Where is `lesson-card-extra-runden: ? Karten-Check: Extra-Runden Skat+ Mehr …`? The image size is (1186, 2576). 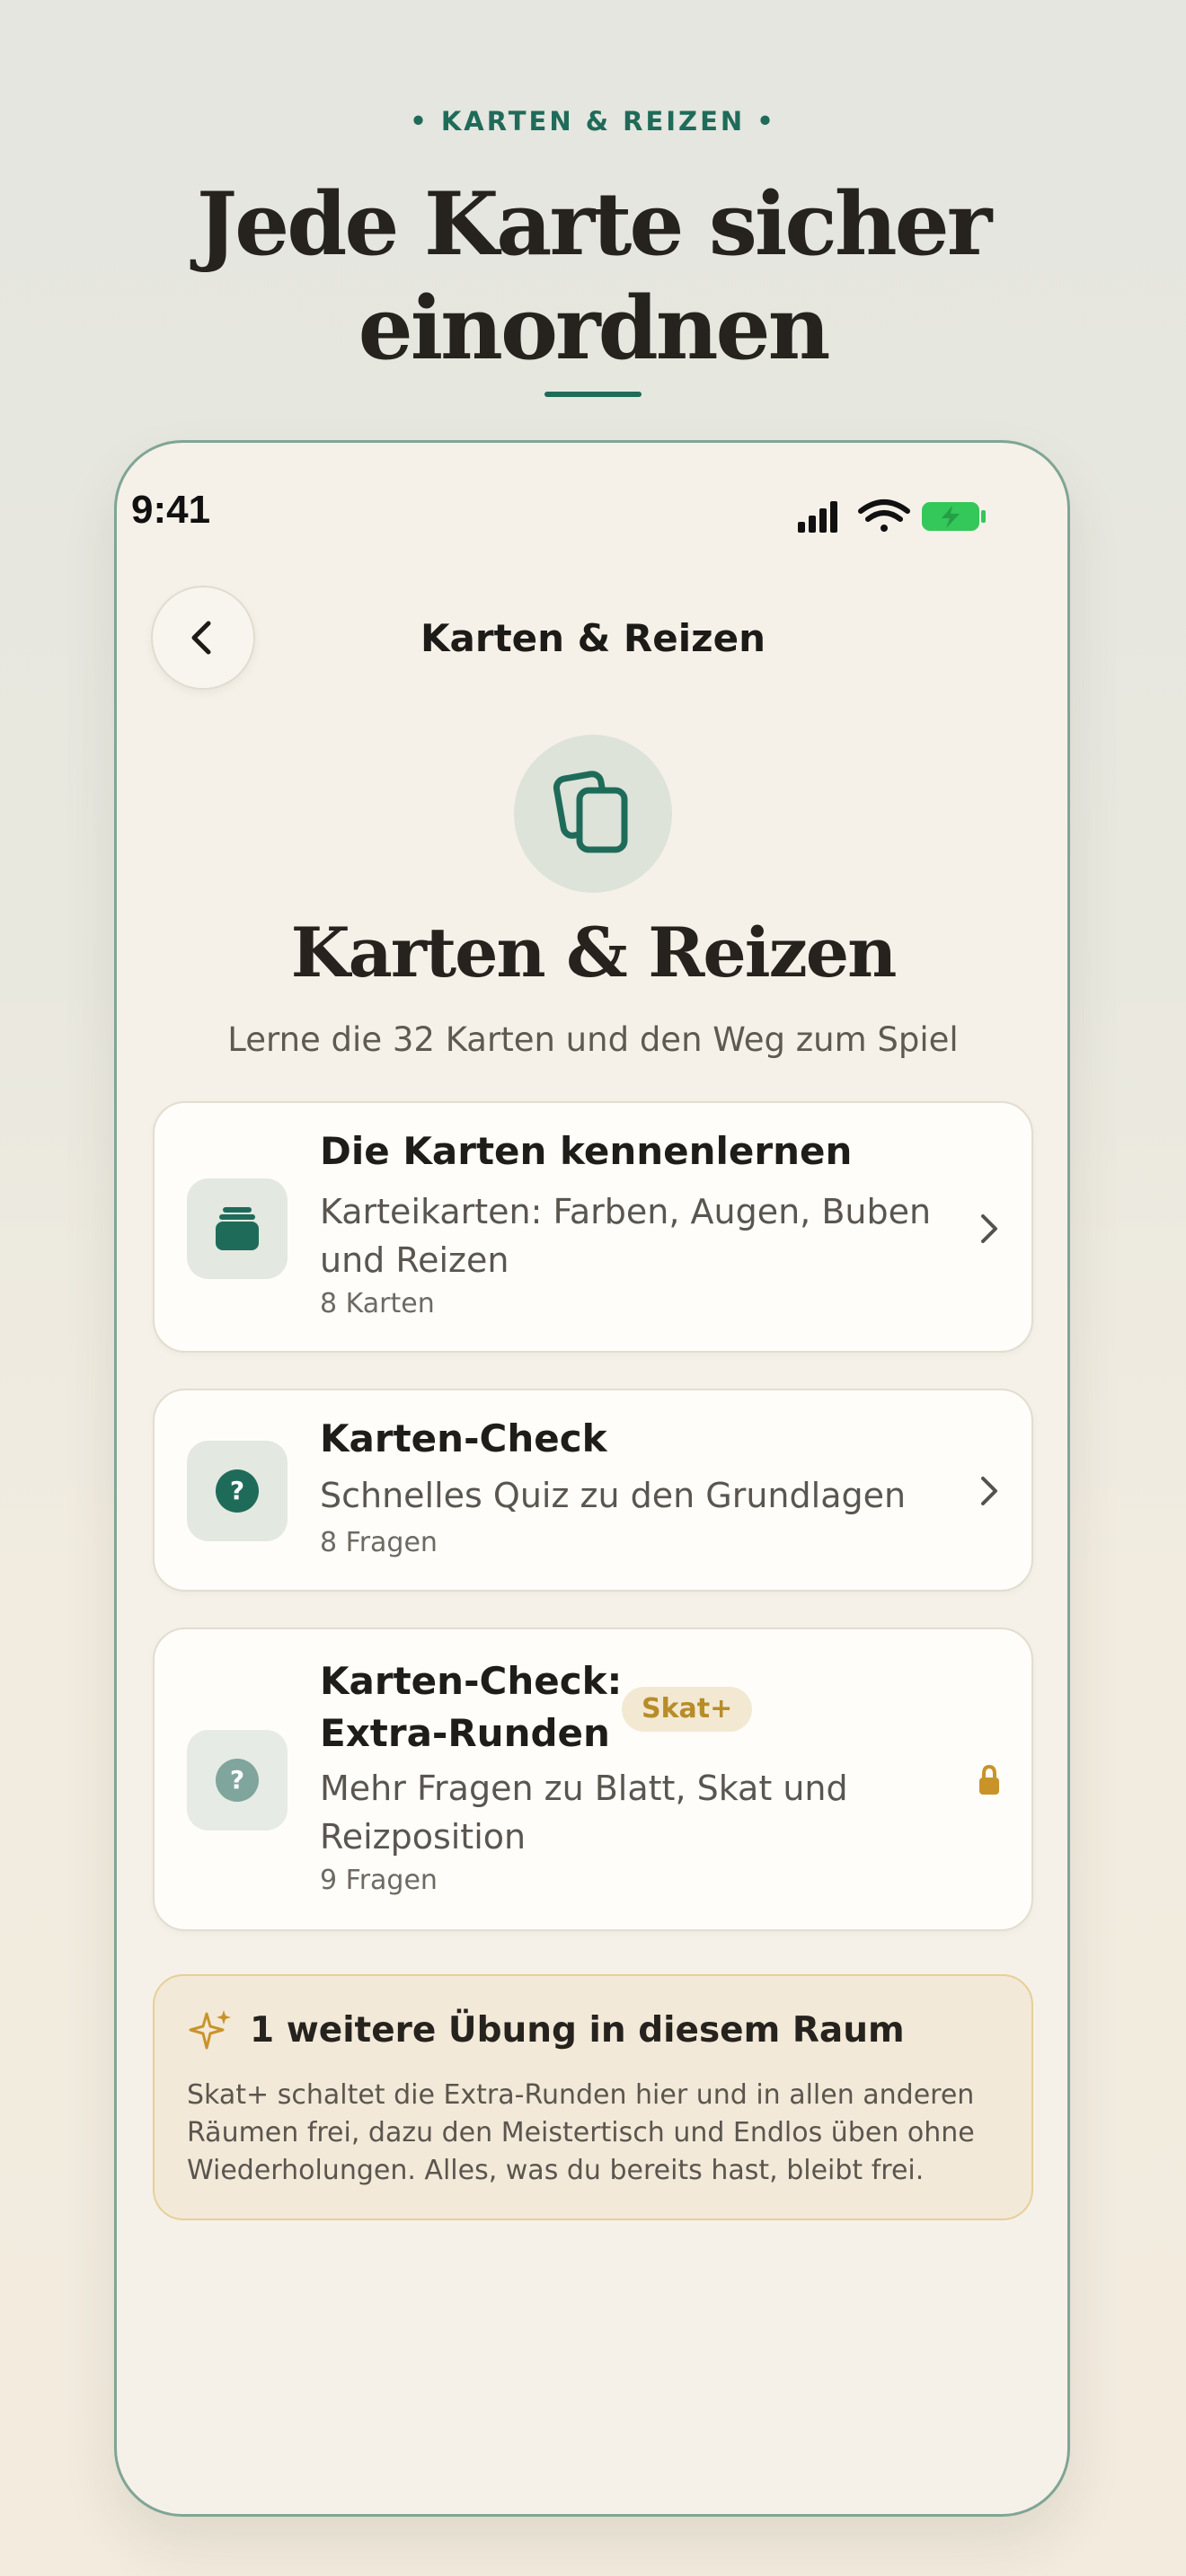 lesson-card-extra-runden: ? Karten-Check: Extra-Runden Skat+ Mehr … is located at coordinates (593, 1779).